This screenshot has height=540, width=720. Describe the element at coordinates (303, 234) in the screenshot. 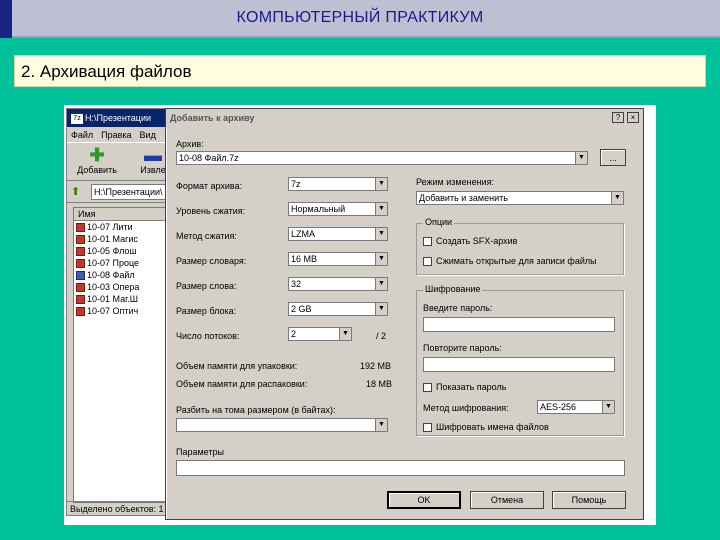

I see `compression-method-value: LZMA` at that location.